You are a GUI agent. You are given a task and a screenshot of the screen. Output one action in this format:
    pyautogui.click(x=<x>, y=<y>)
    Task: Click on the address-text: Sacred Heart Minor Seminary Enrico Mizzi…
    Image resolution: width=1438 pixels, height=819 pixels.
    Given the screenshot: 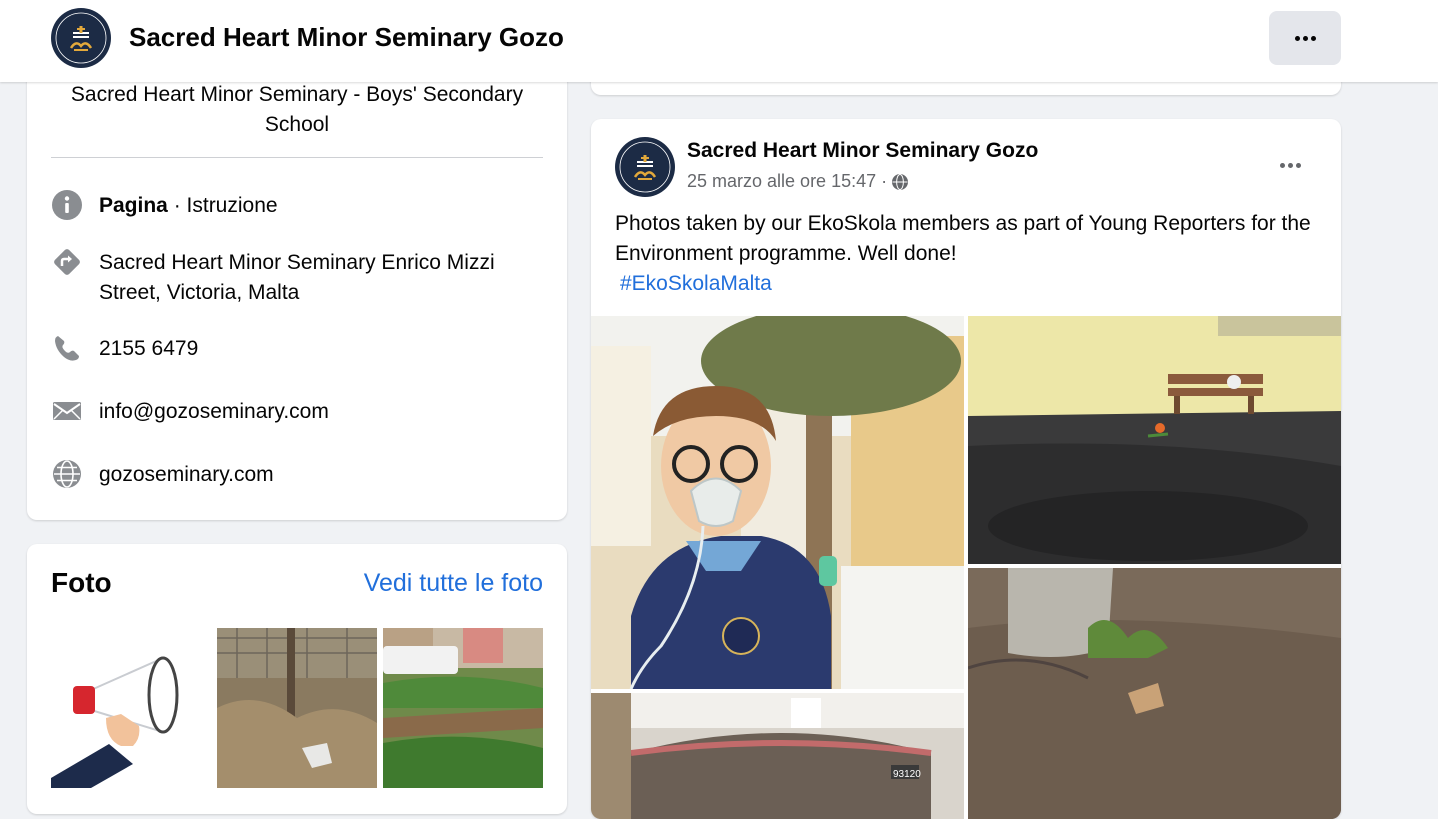 What is the action you would take?
    pyautogui.click(x=321, y=278)
    